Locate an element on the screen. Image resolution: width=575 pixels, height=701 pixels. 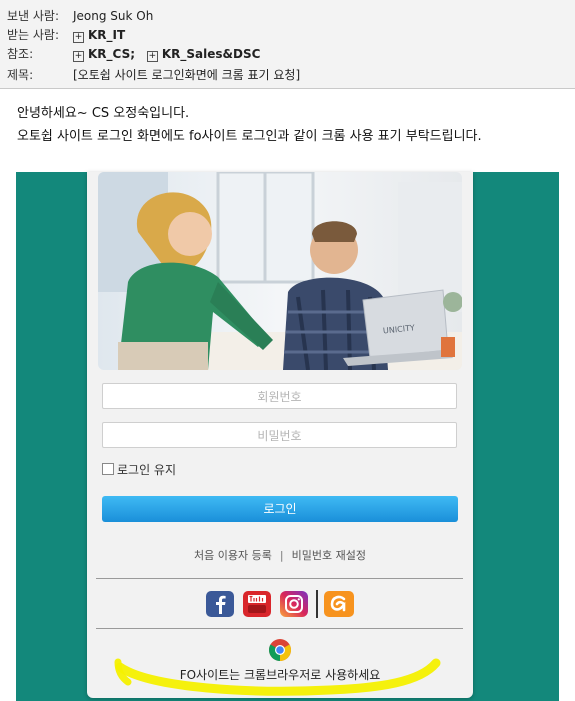
subject-value: [오토쉽 사이트 로그인화면에 크롬 표기 요청] is located at coordinates (187, 75).